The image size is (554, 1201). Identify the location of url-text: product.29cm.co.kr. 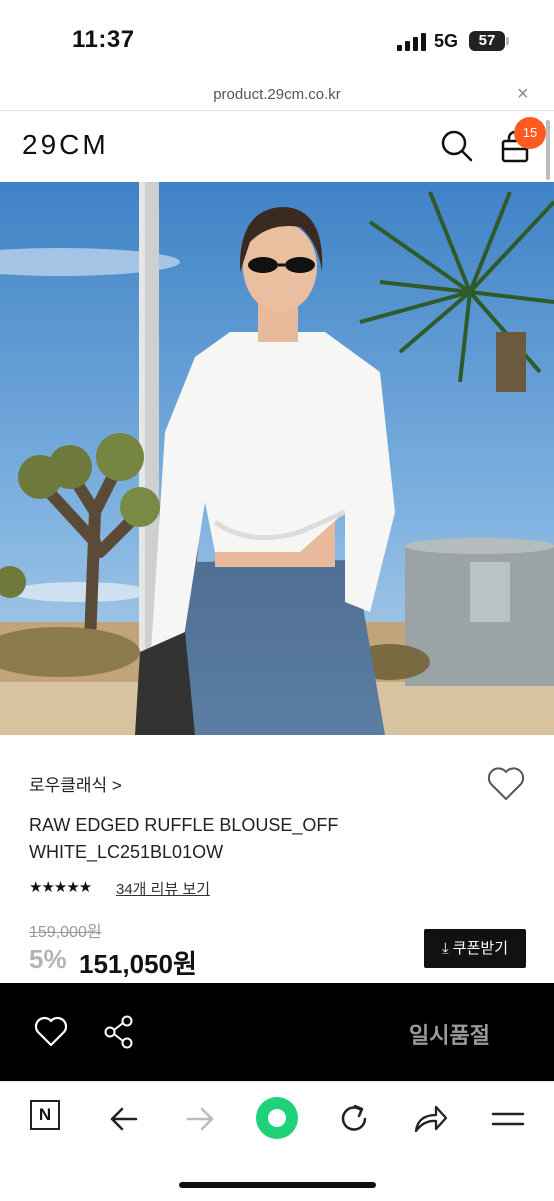
(277, 94).